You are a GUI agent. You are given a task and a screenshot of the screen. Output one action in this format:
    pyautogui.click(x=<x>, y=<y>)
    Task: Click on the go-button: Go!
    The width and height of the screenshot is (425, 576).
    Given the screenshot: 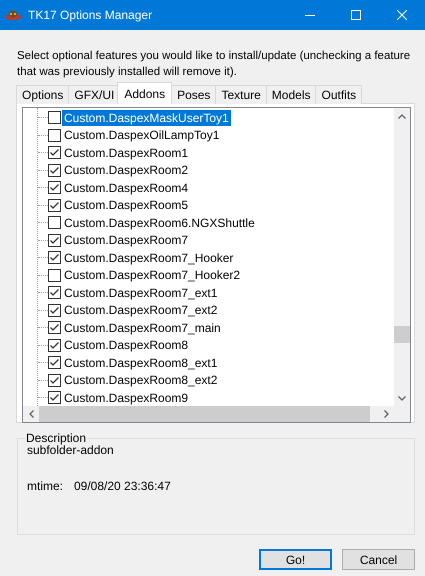 What is the action you would take?
    pyautogui.click(x=295, y=559)
    